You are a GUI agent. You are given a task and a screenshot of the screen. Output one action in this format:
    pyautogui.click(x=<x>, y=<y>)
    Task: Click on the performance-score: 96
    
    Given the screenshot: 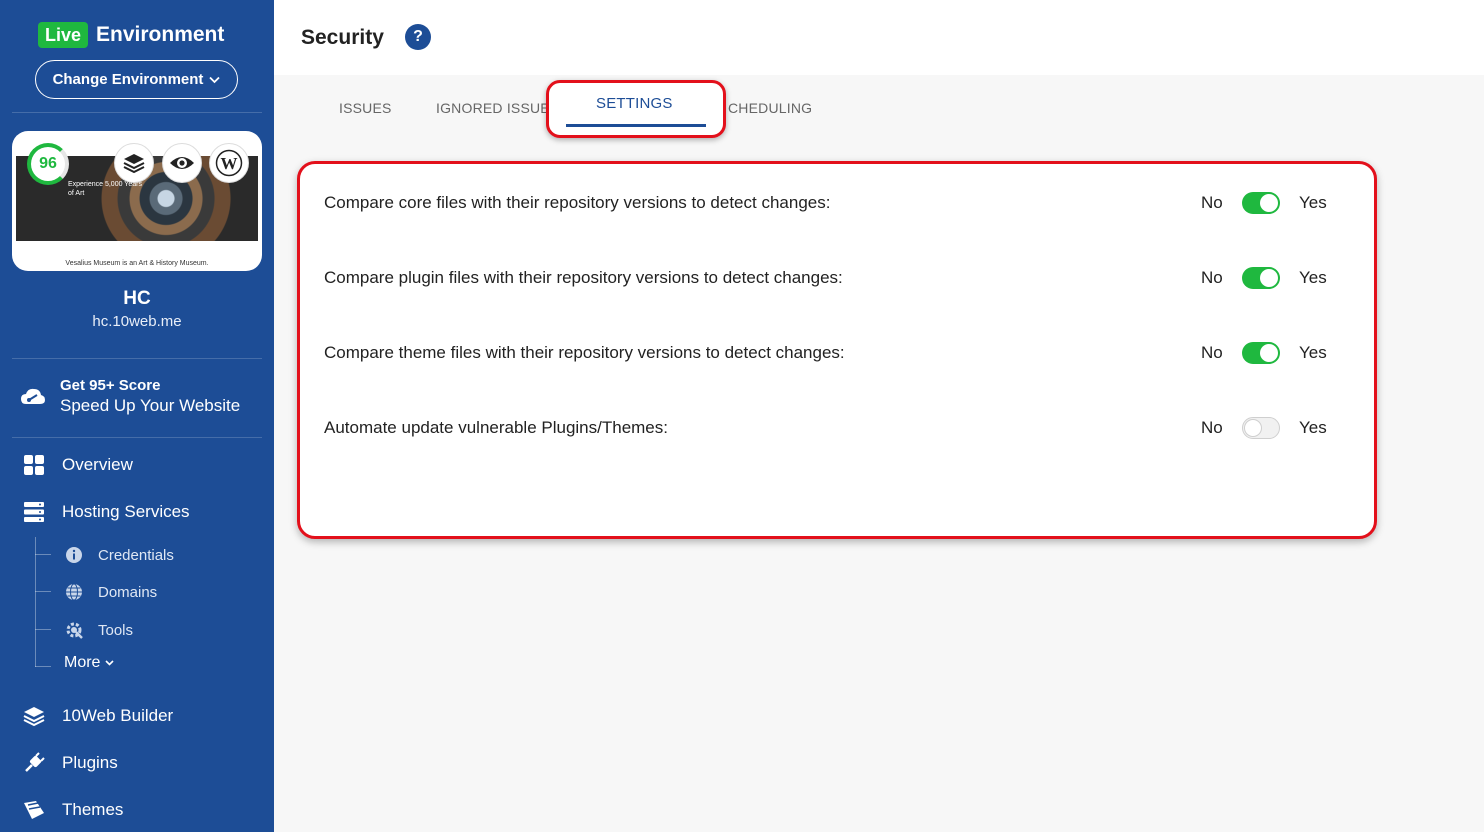 What is the action you would take?
    pyautogui.click(x=48, y=164)
    